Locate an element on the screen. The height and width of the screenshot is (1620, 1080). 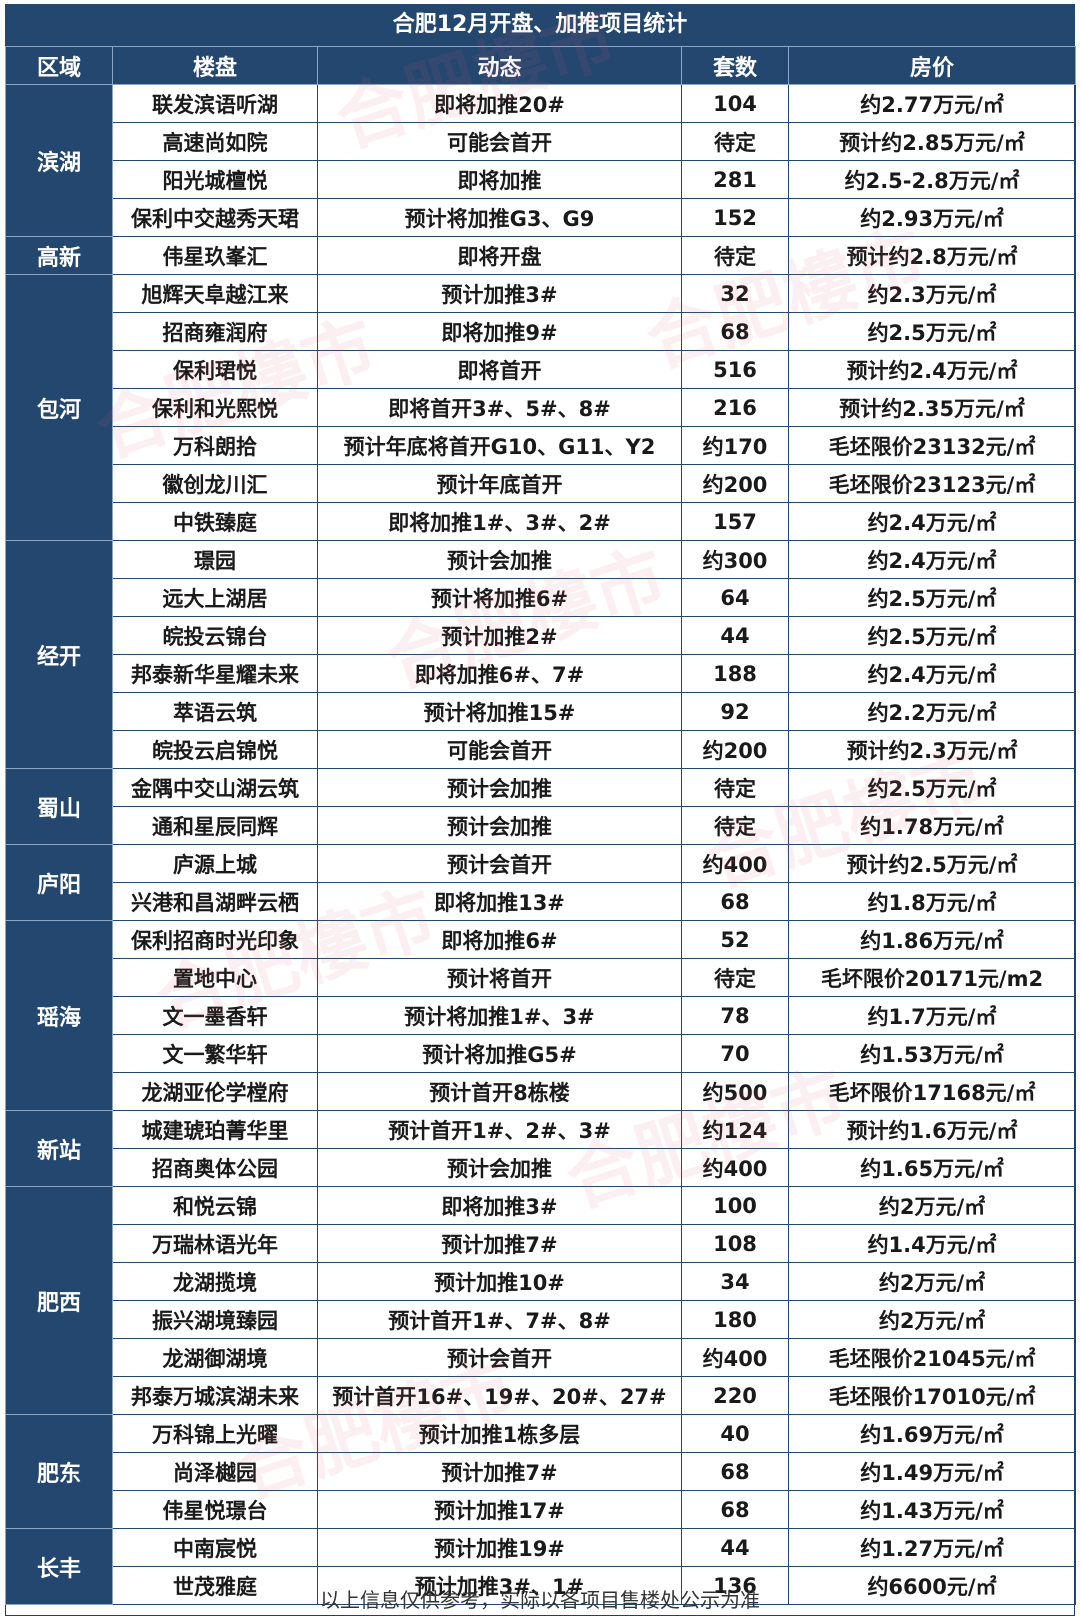
region-cell: 滨湖 is located at coordinates (59, 160).